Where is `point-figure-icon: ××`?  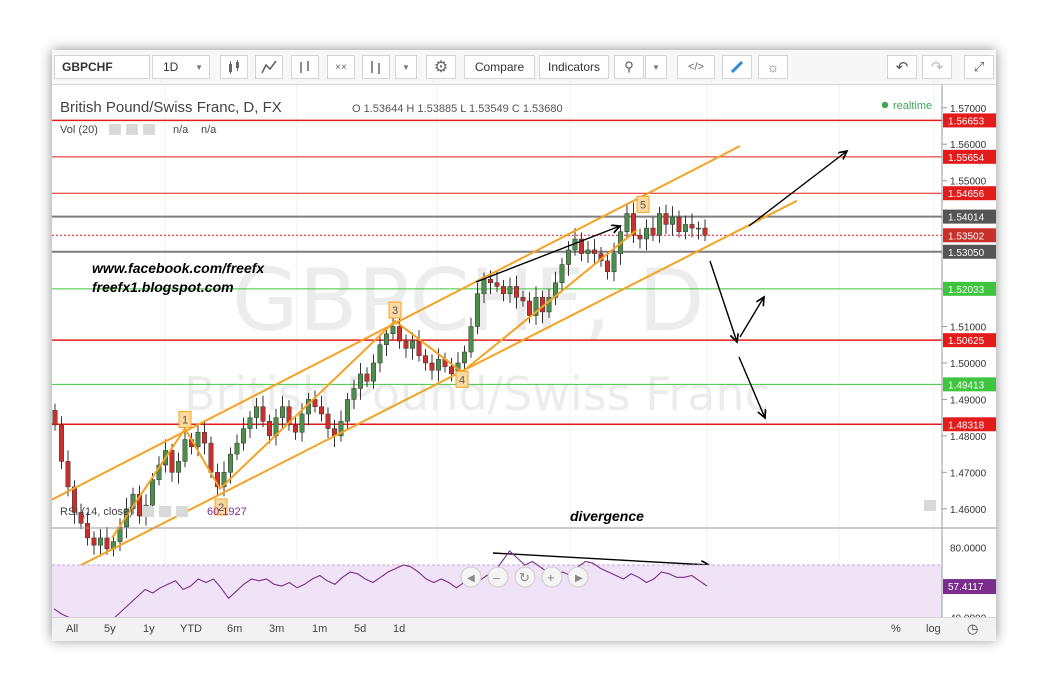
point-figure-icon: ×× is located at coordinates (341, 67).